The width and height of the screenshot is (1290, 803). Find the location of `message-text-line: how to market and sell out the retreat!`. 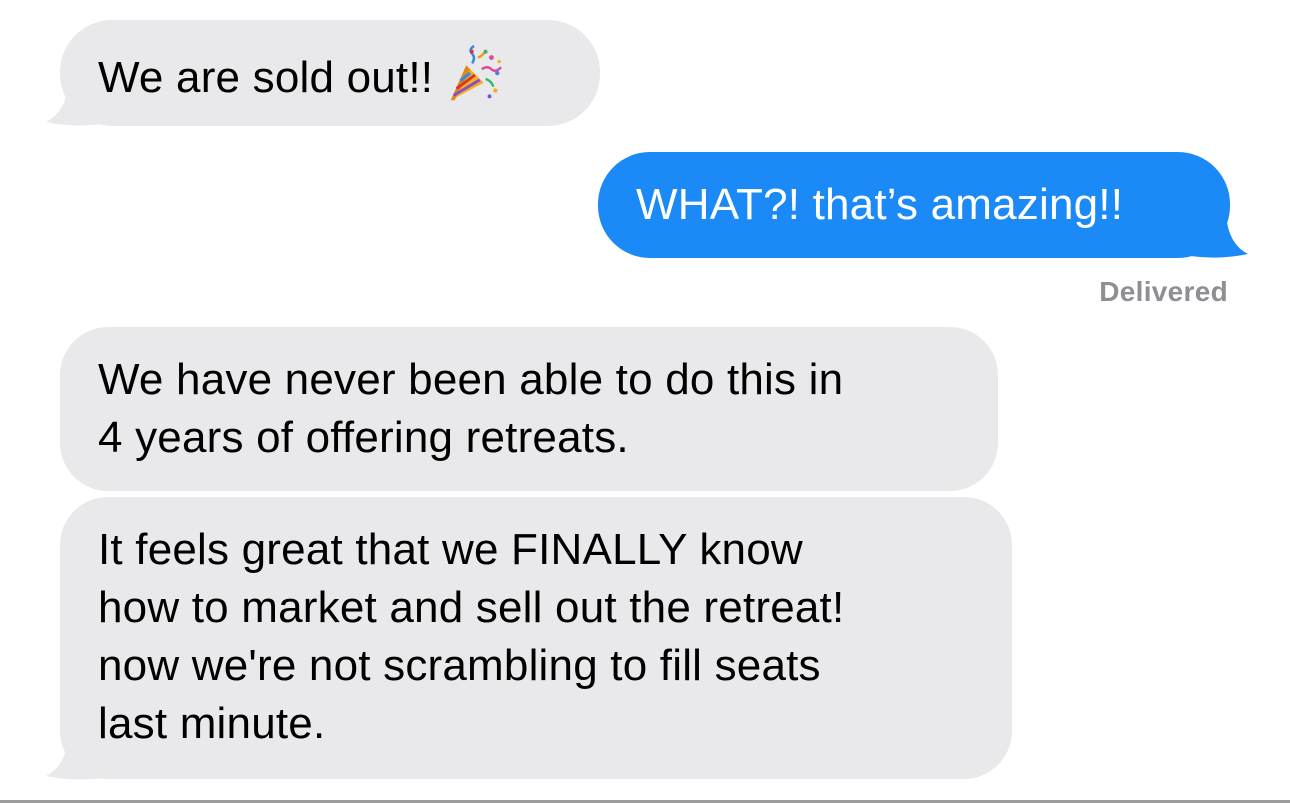

message-text-line: how to market and sell out the retreat! is located at coordinates (471, 607).